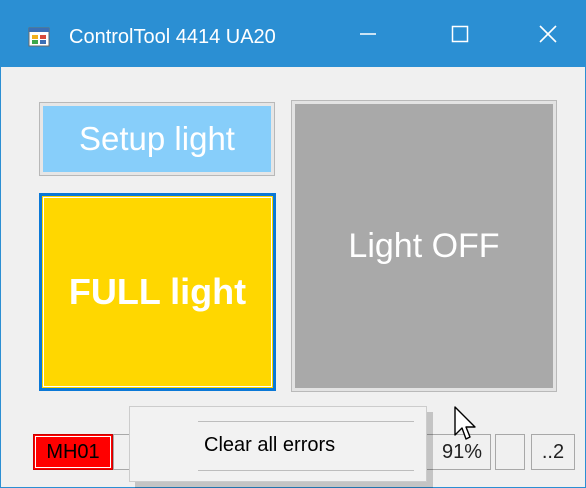 This screenshot has width=586, height=488. I want to click on status-page: ..2, so click(553, 452).